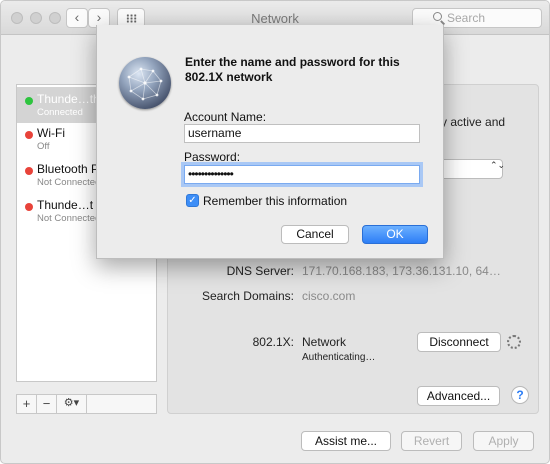 The width and height of the screenshot is (550, 464). Describe the element at coordinates (275, 201) in the screenshot. I see `remember-label: Remember this information` at that location.